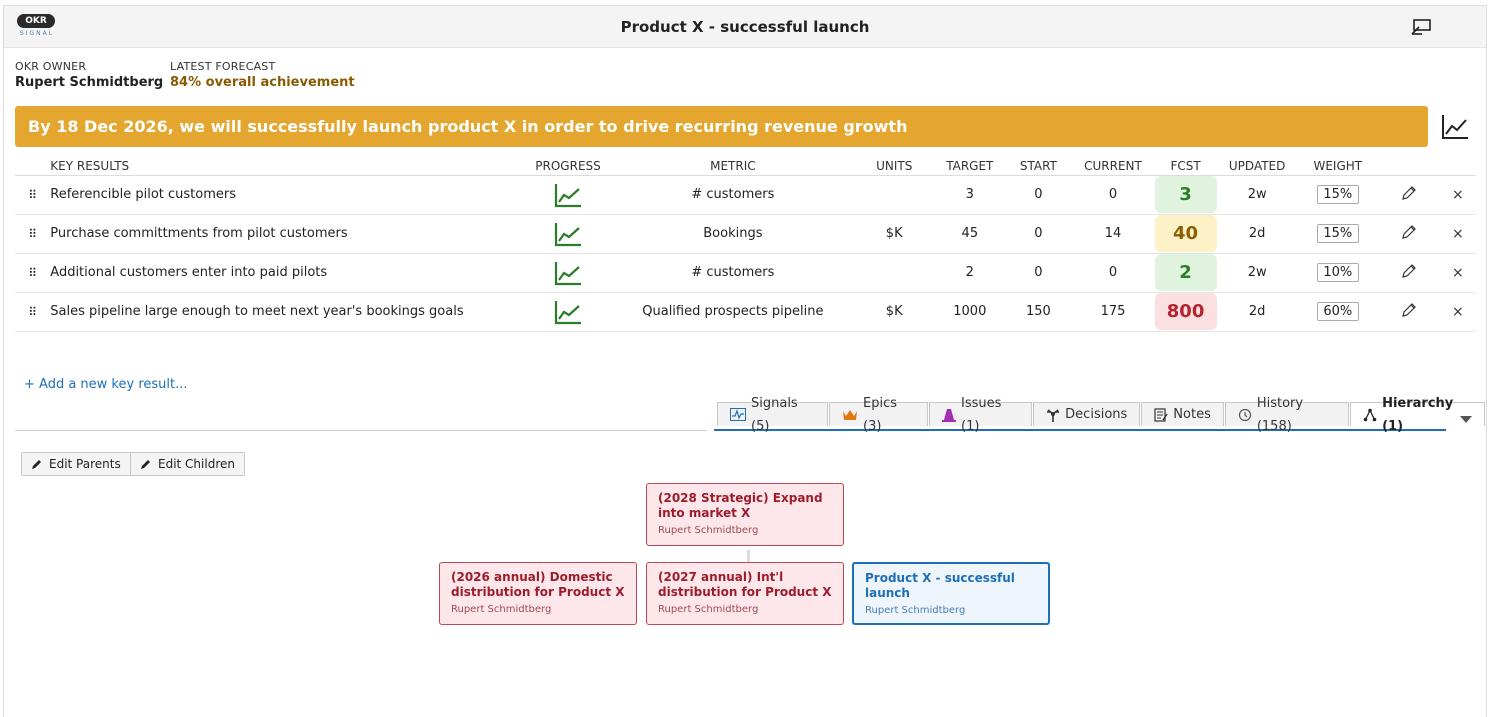 This screenshot has height=717, width=1489. What do you see at coordinates (850, 414) in the screenshot?
I see `crown-icon` at bounding box center [850, 414].